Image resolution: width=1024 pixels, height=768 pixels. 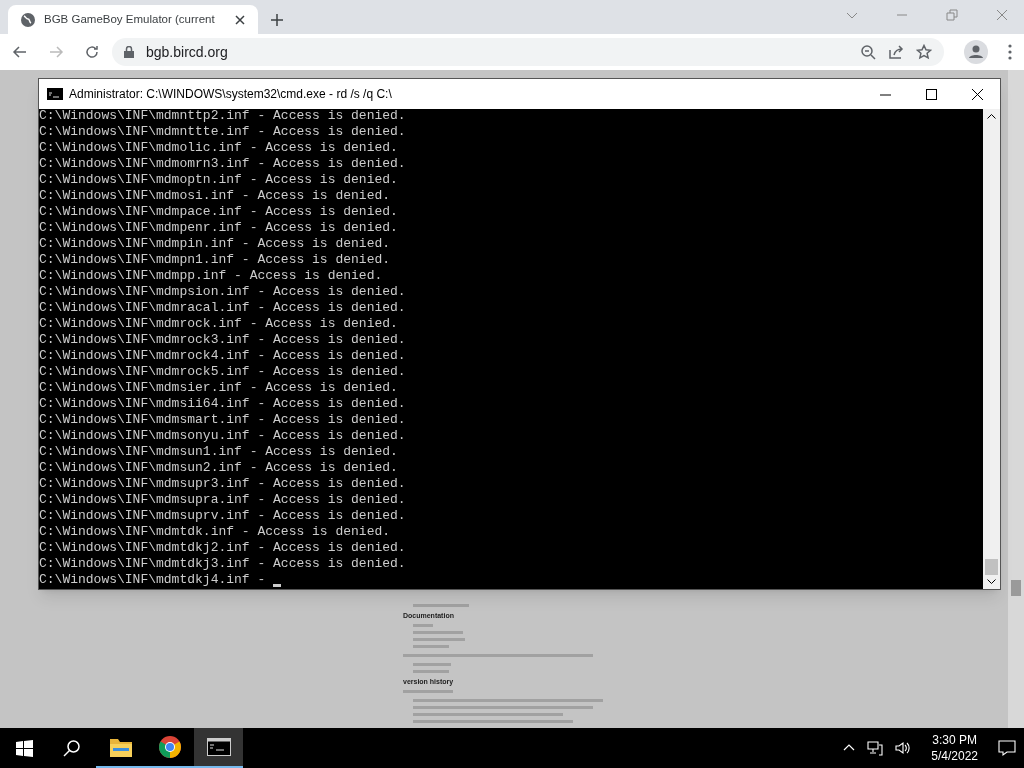 What do you see at coordinates (129, 52) in the screenshot?
I see `lock-icon` at bounding box center [129, 52].